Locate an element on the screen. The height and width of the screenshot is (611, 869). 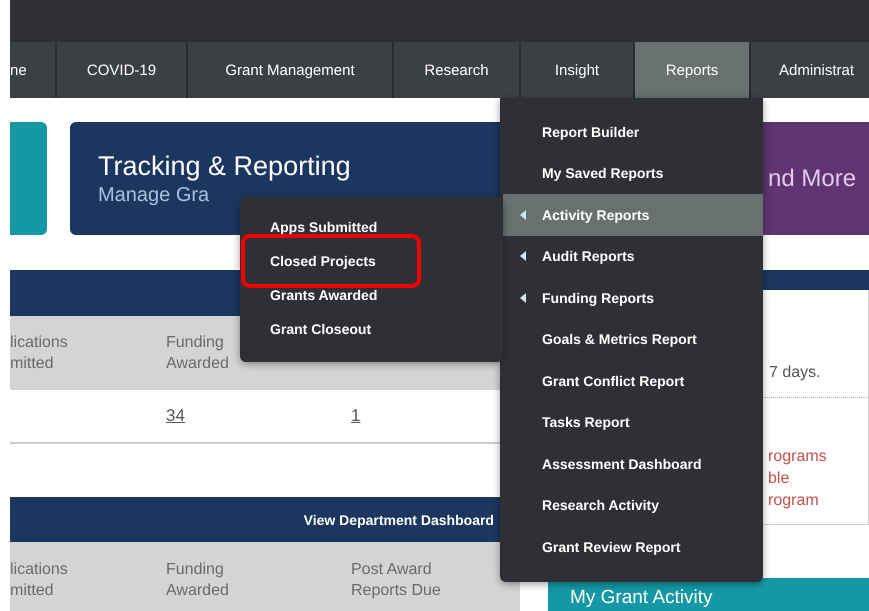
card-subtitle: Manage Gra is located at coordinates (154, 195).